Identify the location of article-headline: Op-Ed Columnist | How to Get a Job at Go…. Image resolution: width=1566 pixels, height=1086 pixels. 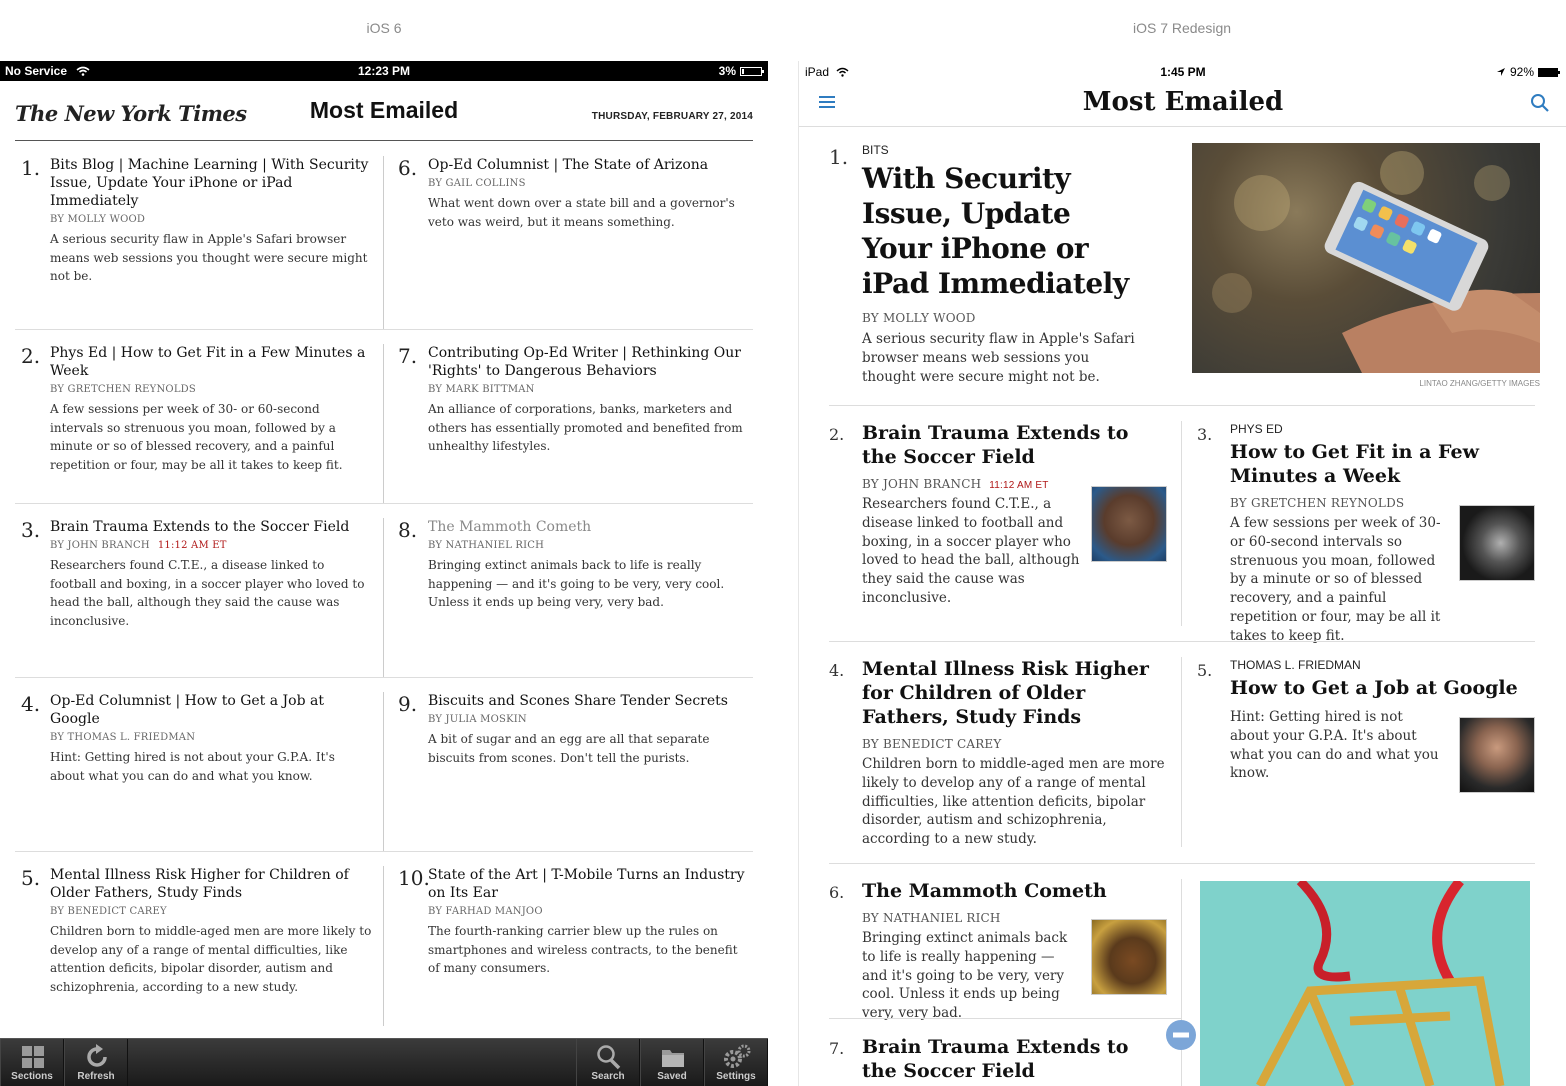
(211, 710).